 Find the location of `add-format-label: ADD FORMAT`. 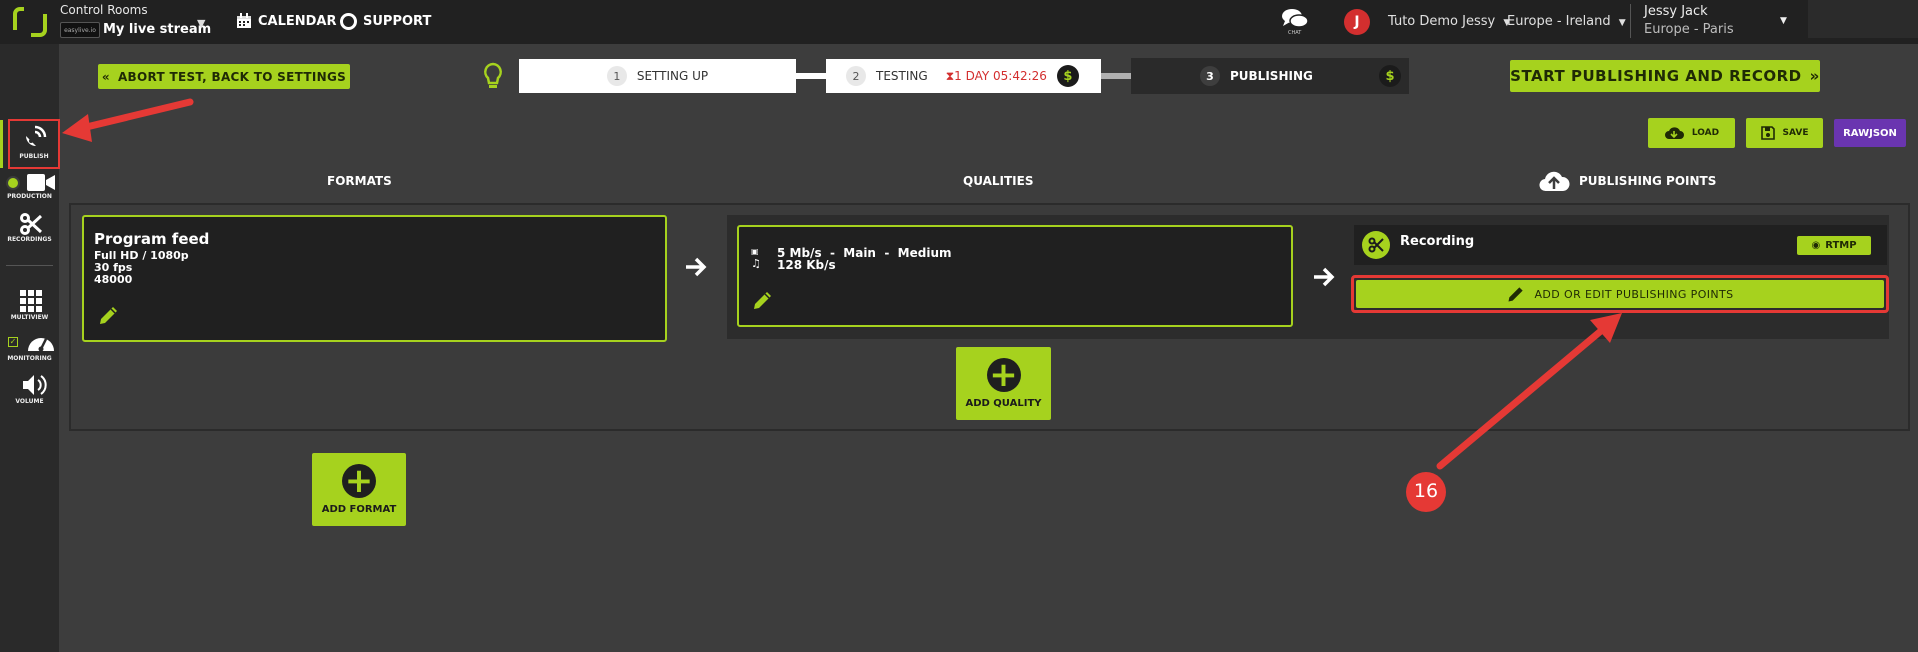

add-format-label: ADD FORMAT is located at coordinates (359, 509).